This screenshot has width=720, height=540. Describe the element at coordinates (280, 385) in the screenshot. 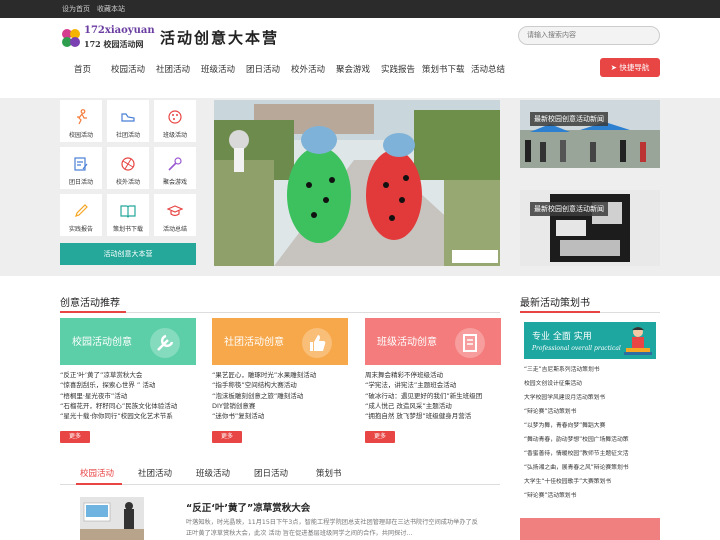

I see `list-item: “指手称筷”空间结构大赛活动` at that location.